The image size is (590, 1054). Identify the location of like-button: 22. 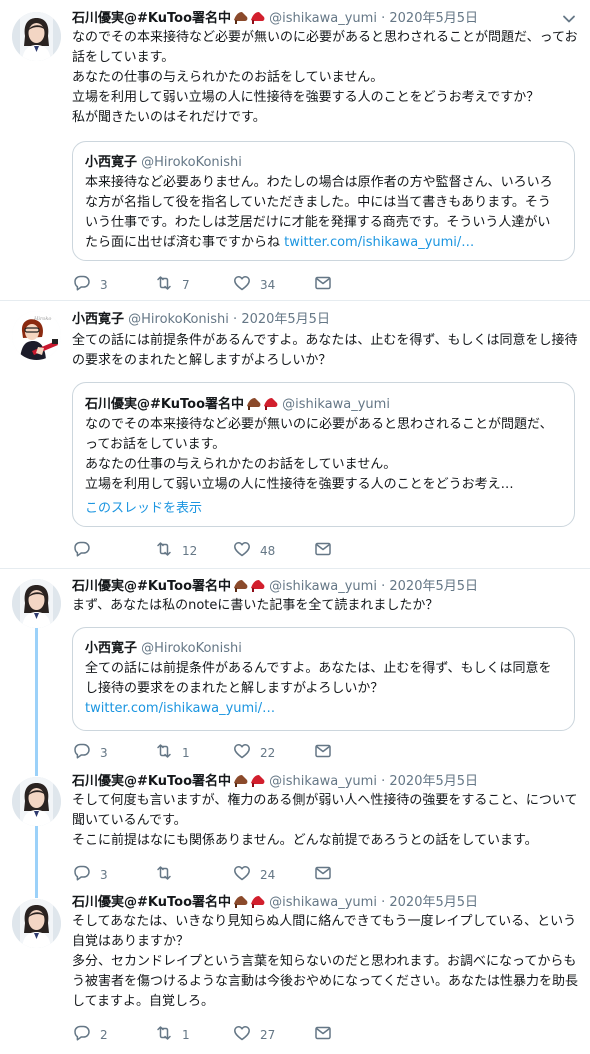
(253, 751).